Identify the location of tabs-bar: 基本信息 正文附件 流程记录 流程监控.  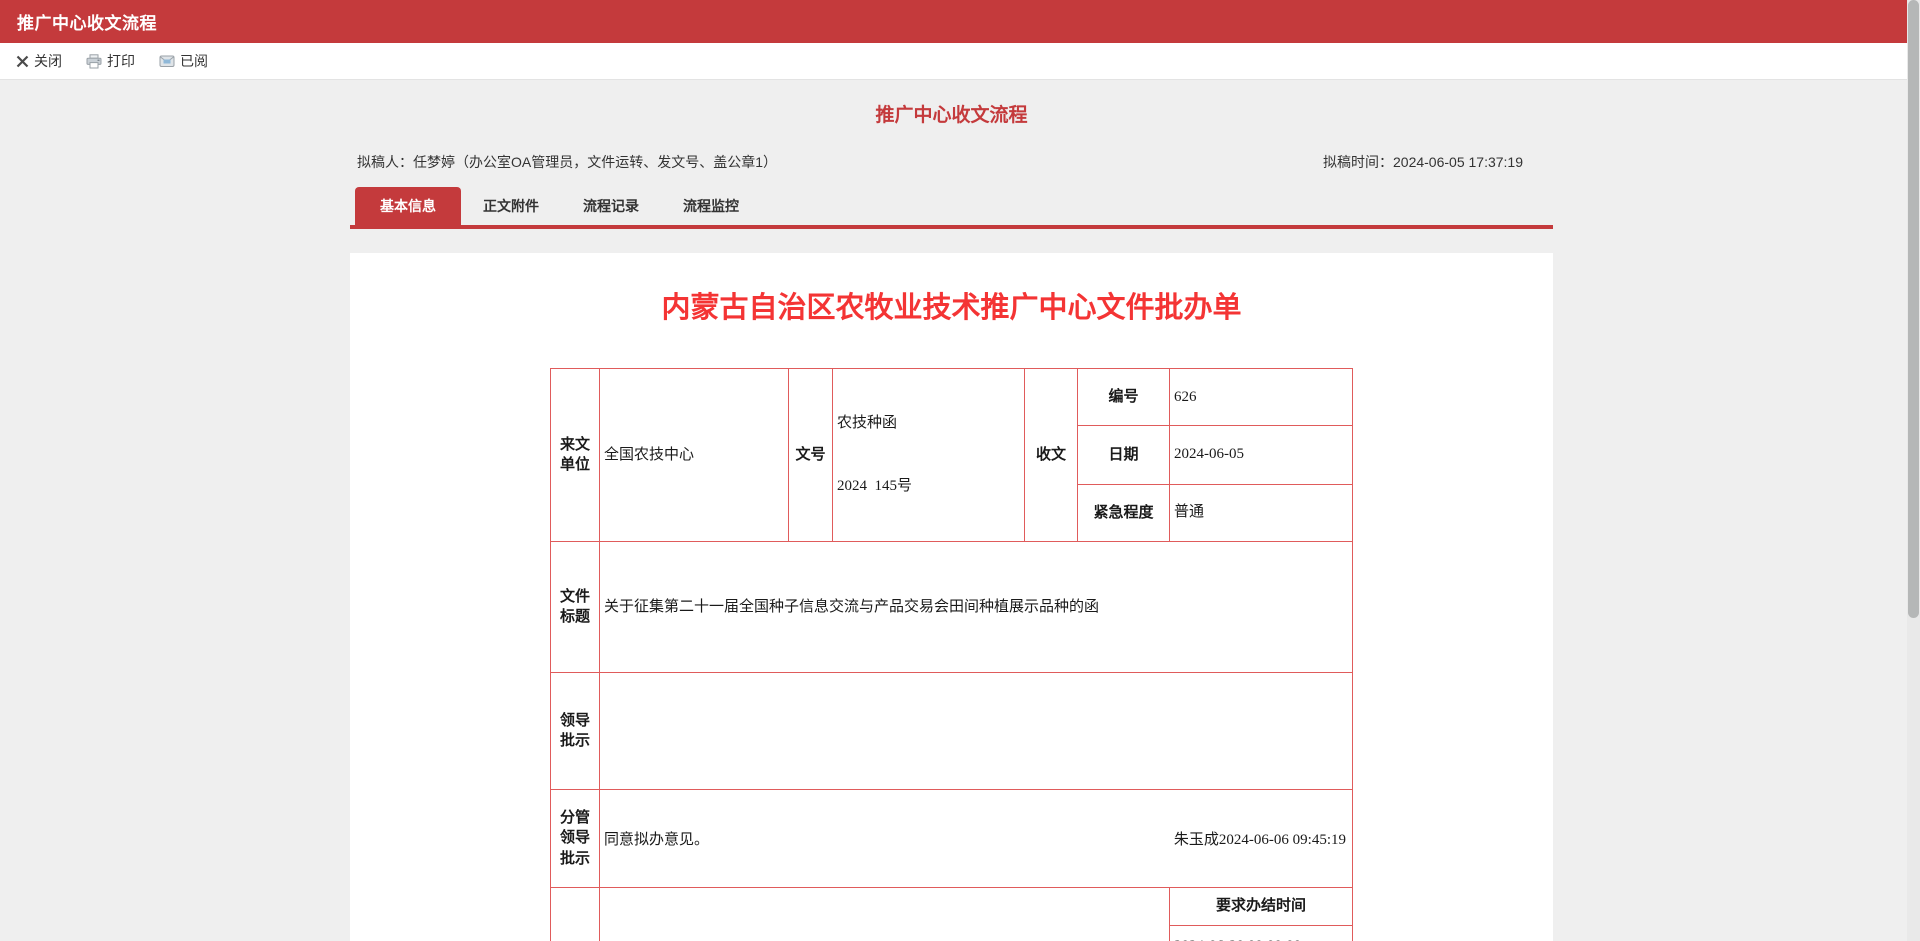
(951, 208).